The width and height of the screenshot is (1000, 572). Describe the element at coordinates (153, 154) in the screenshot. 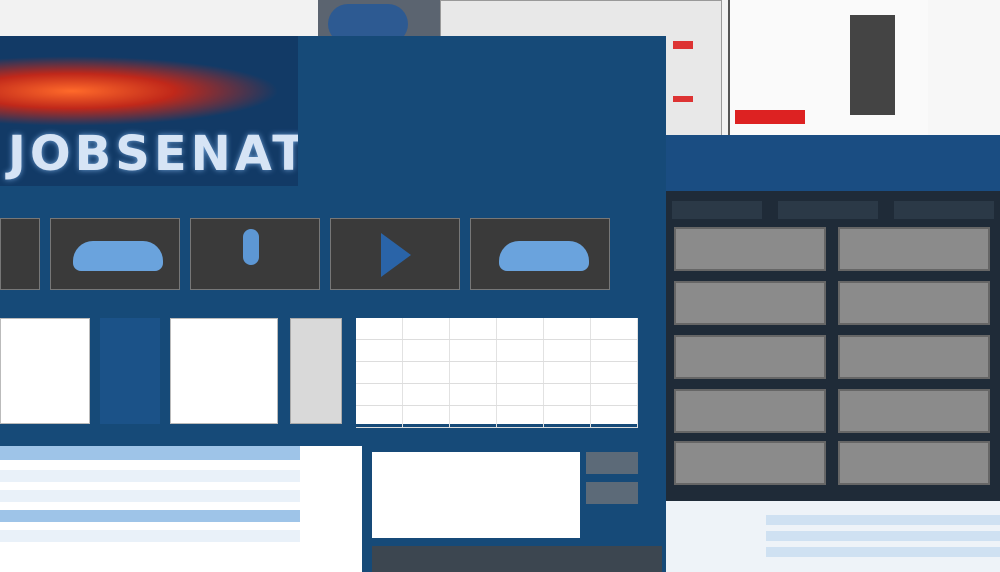

I see `brand-logo: JOBSENATV` at that location.